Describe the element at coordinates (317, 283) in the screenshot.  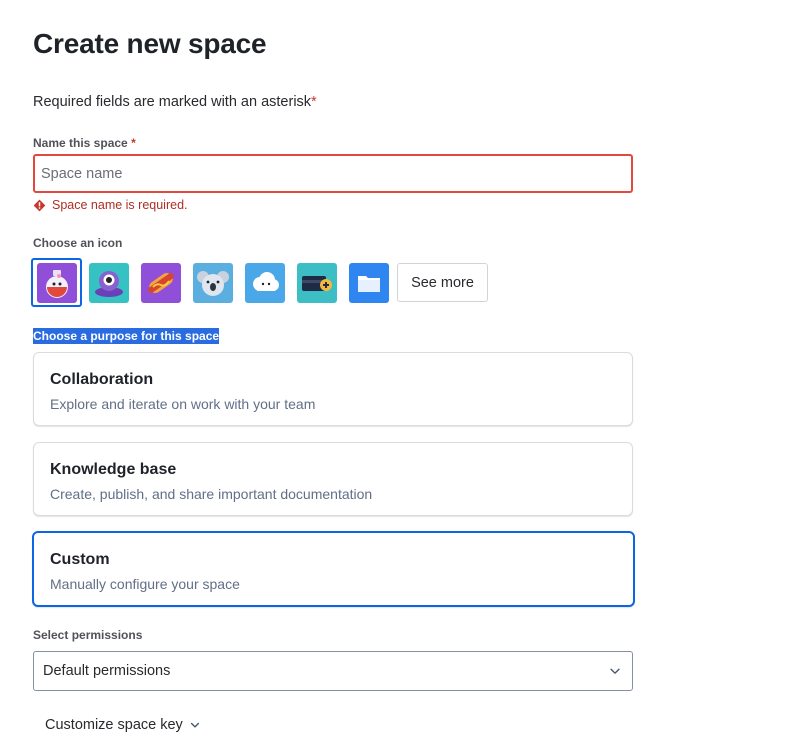
I see `wallet-icon` at that location.